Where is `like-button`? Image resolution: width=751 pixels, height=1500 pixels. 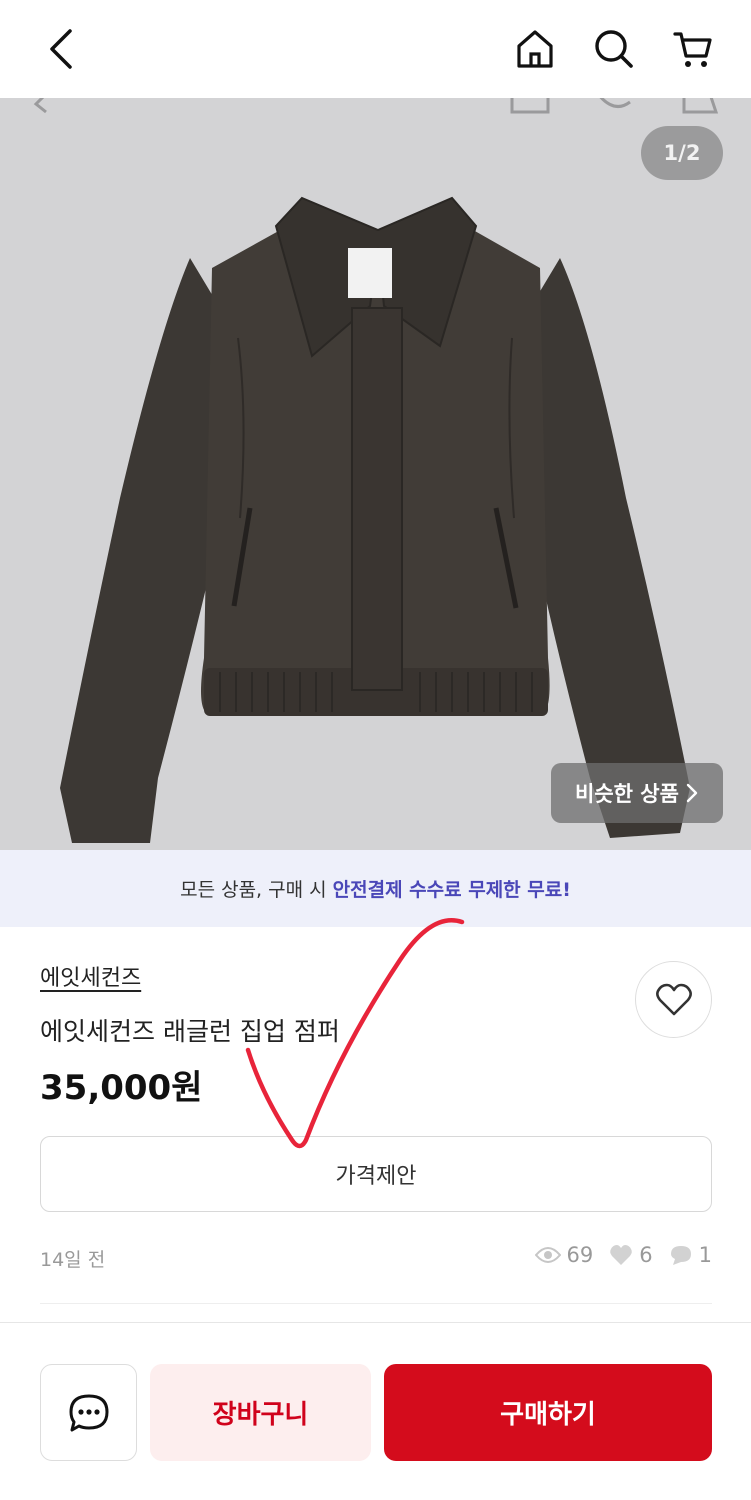 like-button is located at coordinates (673, 999).